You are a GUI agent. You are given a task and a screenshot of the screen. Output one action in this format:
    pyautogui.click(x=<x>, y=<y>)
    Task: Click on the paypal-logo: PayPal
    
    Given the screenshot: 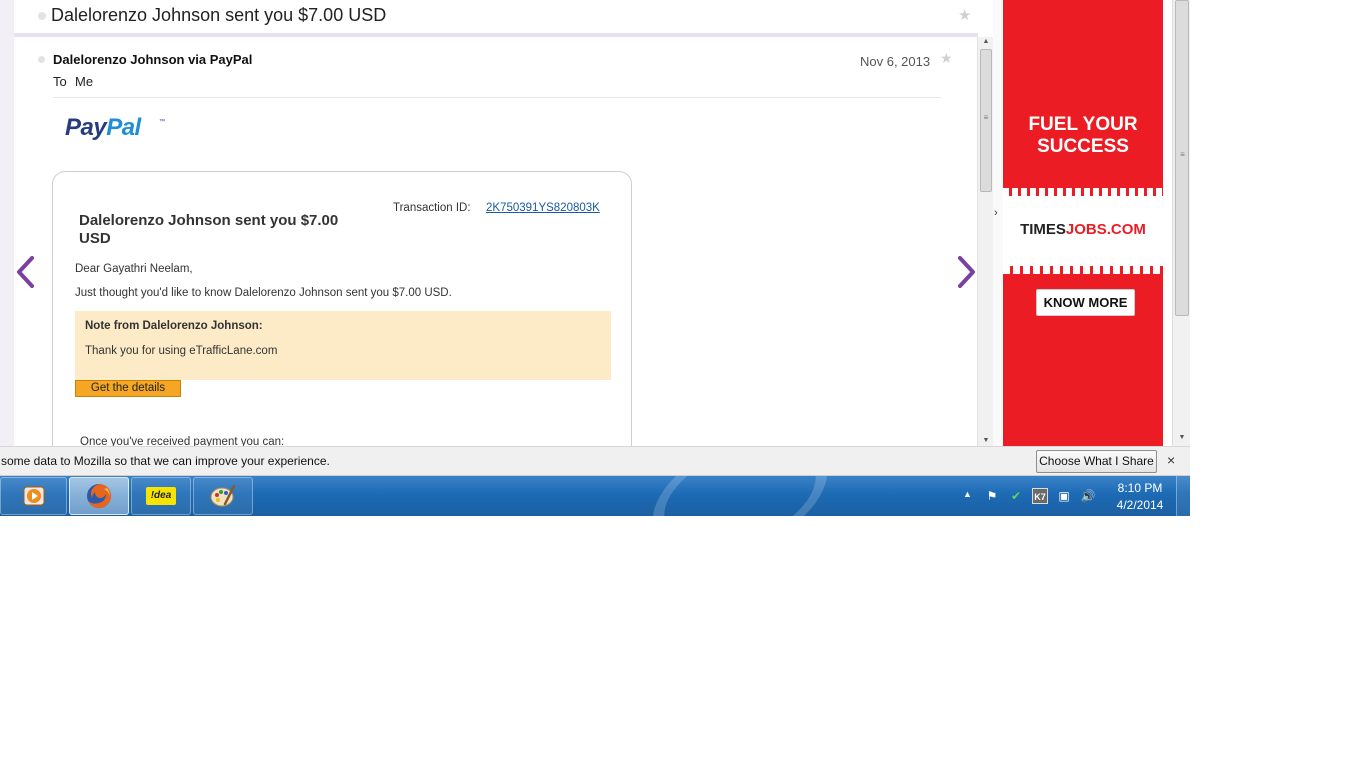 What is the action you would take?
    pyautogui.click(x=103, y=128)
    